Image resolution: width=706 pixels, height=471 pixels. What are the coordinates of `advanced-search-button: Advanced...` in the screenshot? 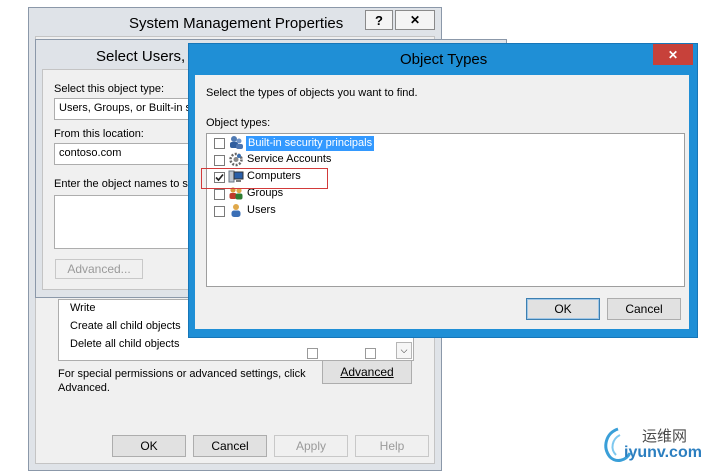 It's located at (99, 269).